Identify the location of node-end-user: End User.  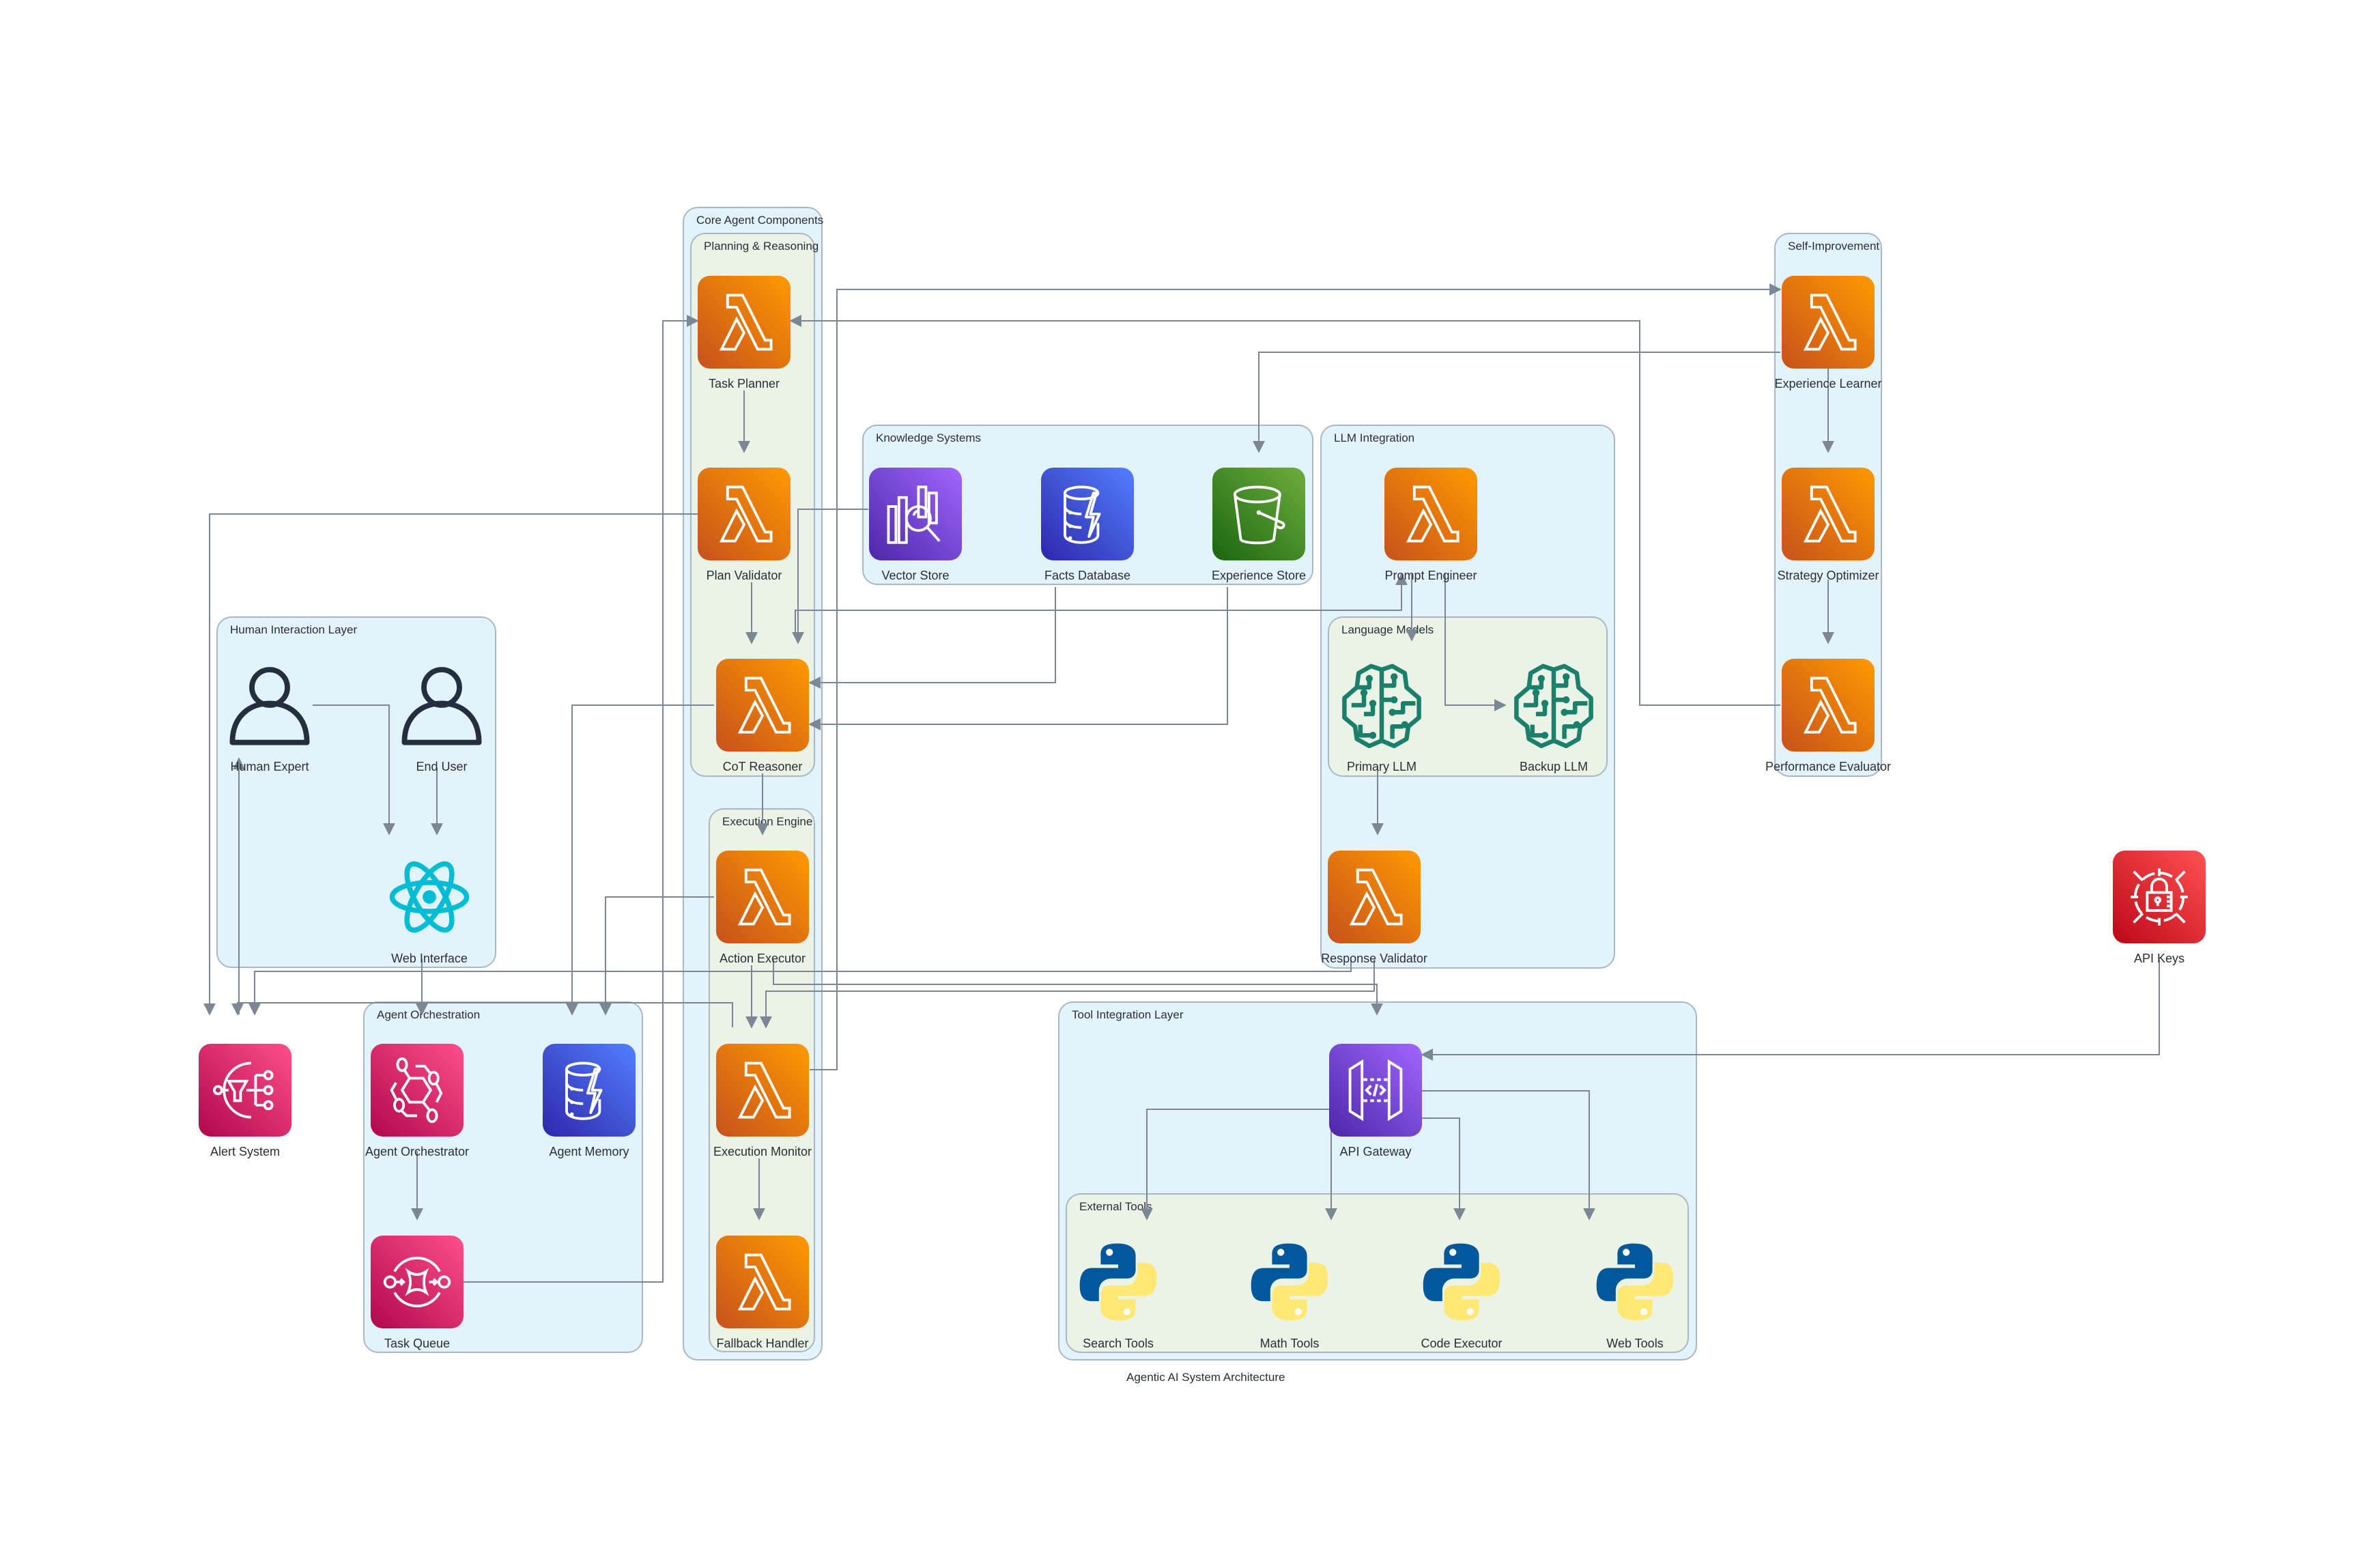
(441, 716).